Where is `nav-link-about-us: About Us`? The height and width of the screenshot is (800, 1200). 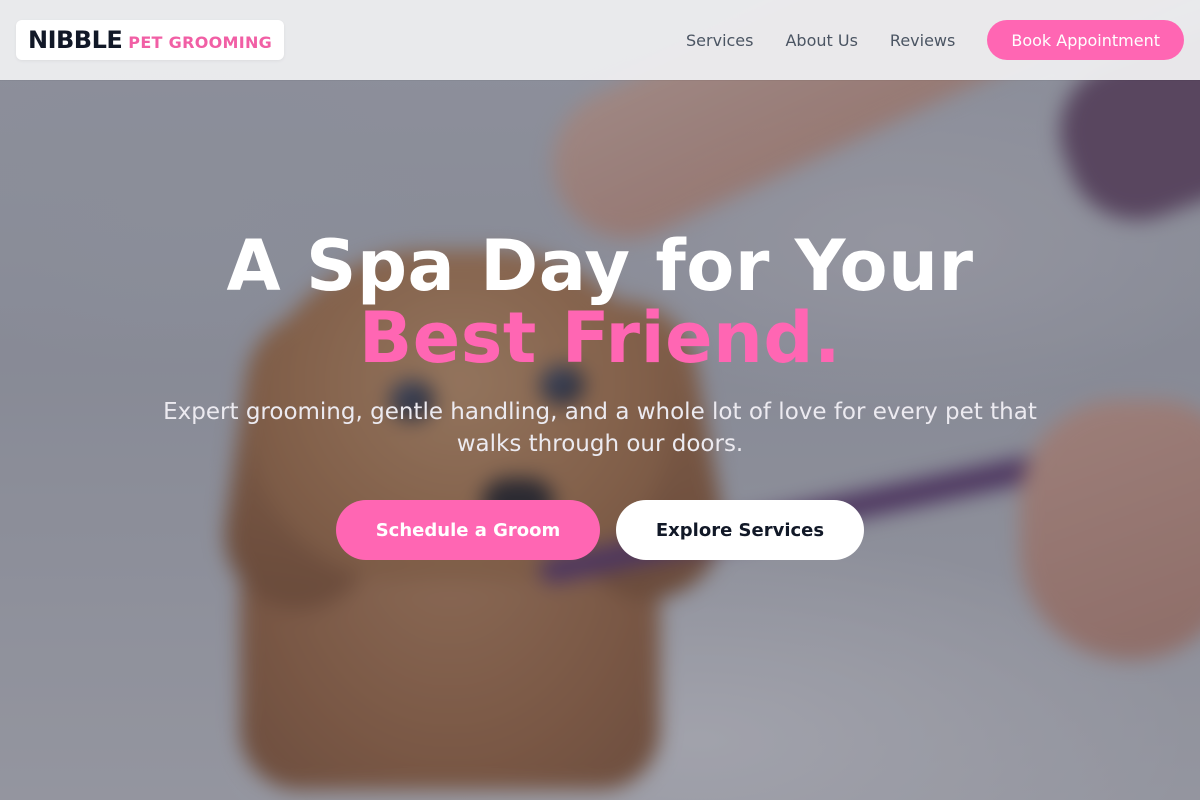
nav-link-about-us: About Us is located at coordinates (821, 40).